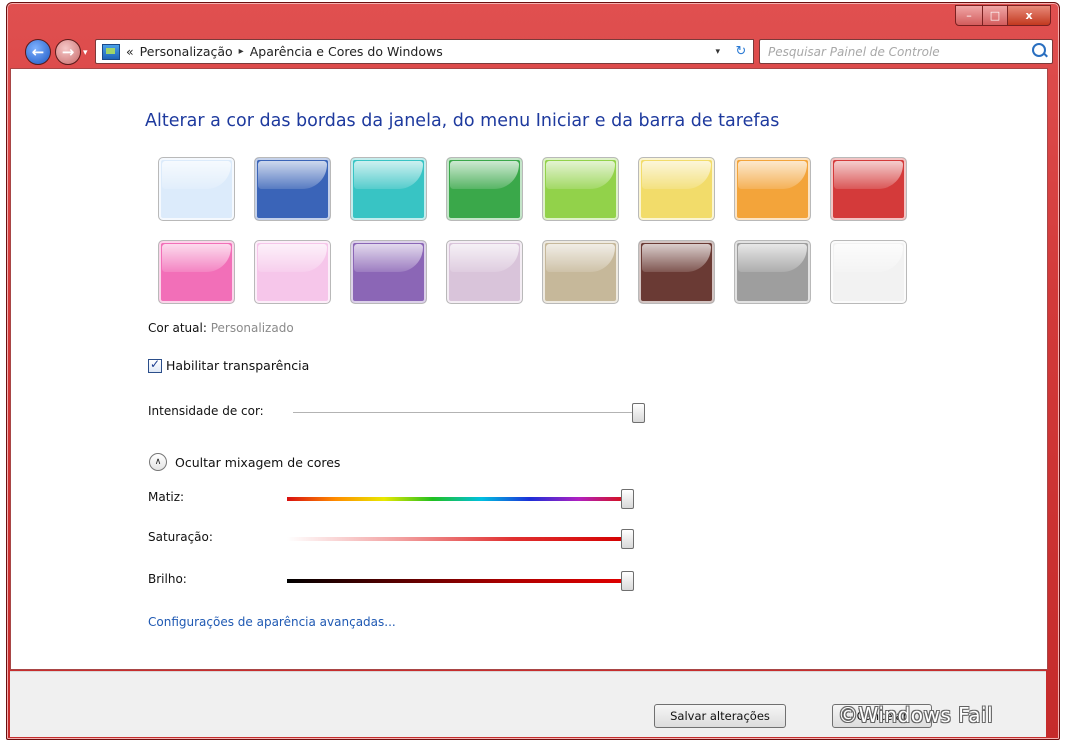 This screenshot has width=1065, height=742. I want to click on search-box, so click(906, 51).